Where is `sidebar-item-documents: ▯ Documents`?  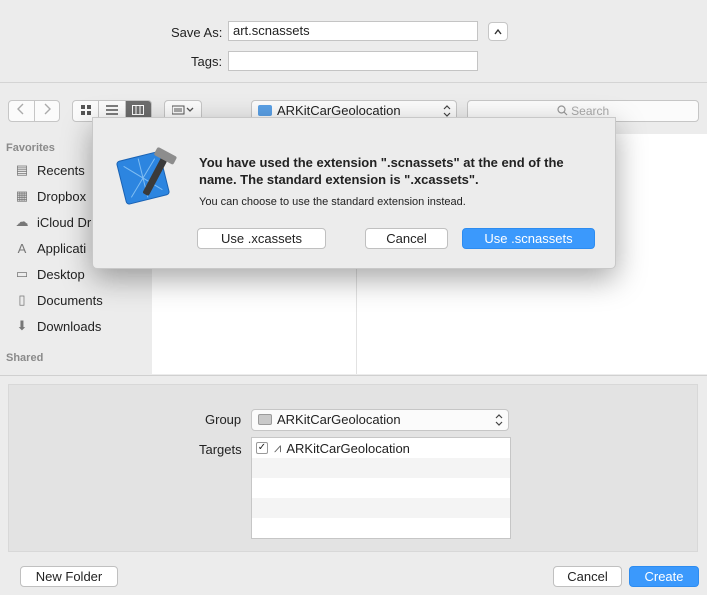
sidebar-item-documents: ▯ Documents is located at coordinates (83, 300).